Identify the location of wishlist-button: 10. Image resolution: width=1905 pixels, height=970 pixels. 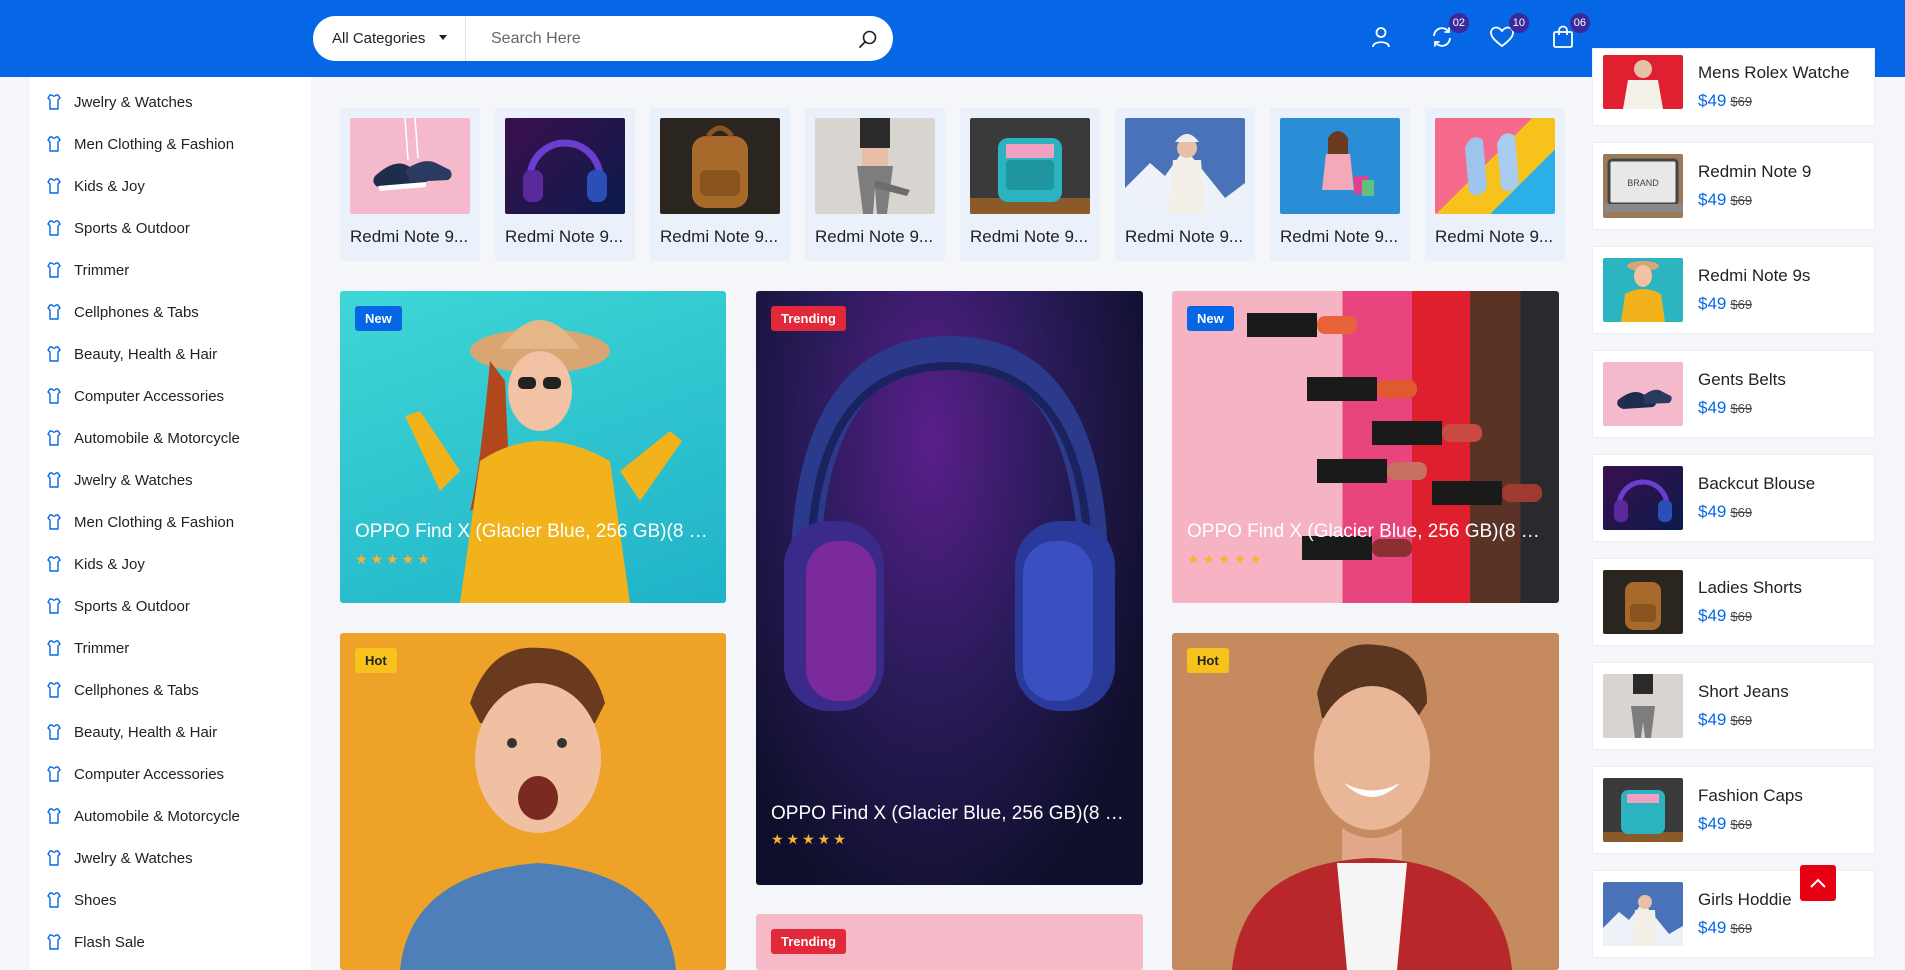
(1508, 32).